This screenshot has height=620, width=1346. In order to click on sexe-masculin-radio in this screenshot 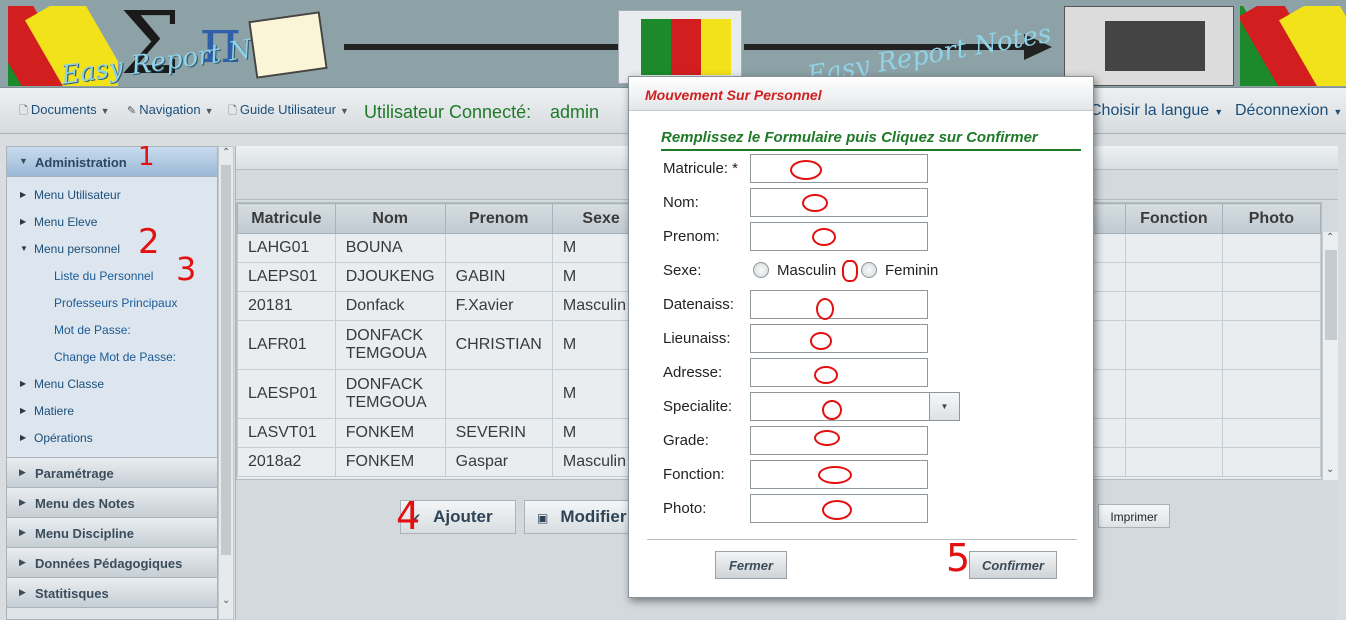, I will do `click(761, 270)`.